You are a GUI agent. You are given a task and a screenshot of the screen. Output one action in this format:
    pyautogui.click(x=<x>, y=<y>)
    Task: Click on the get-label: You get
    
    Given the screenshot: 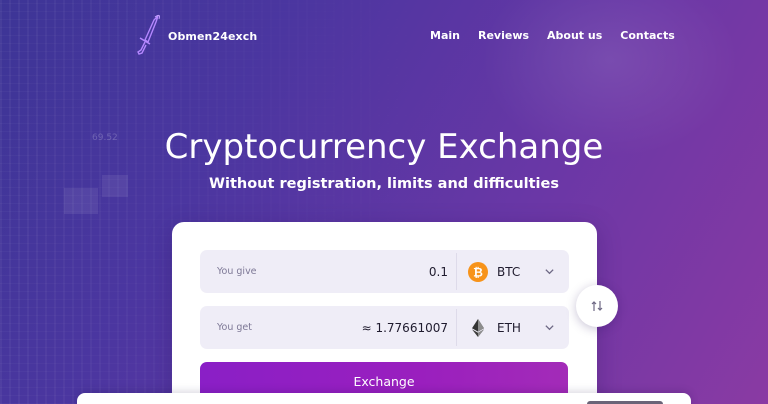 What is the action you would take?
    pyautogui.click(x=234, y=327)
    